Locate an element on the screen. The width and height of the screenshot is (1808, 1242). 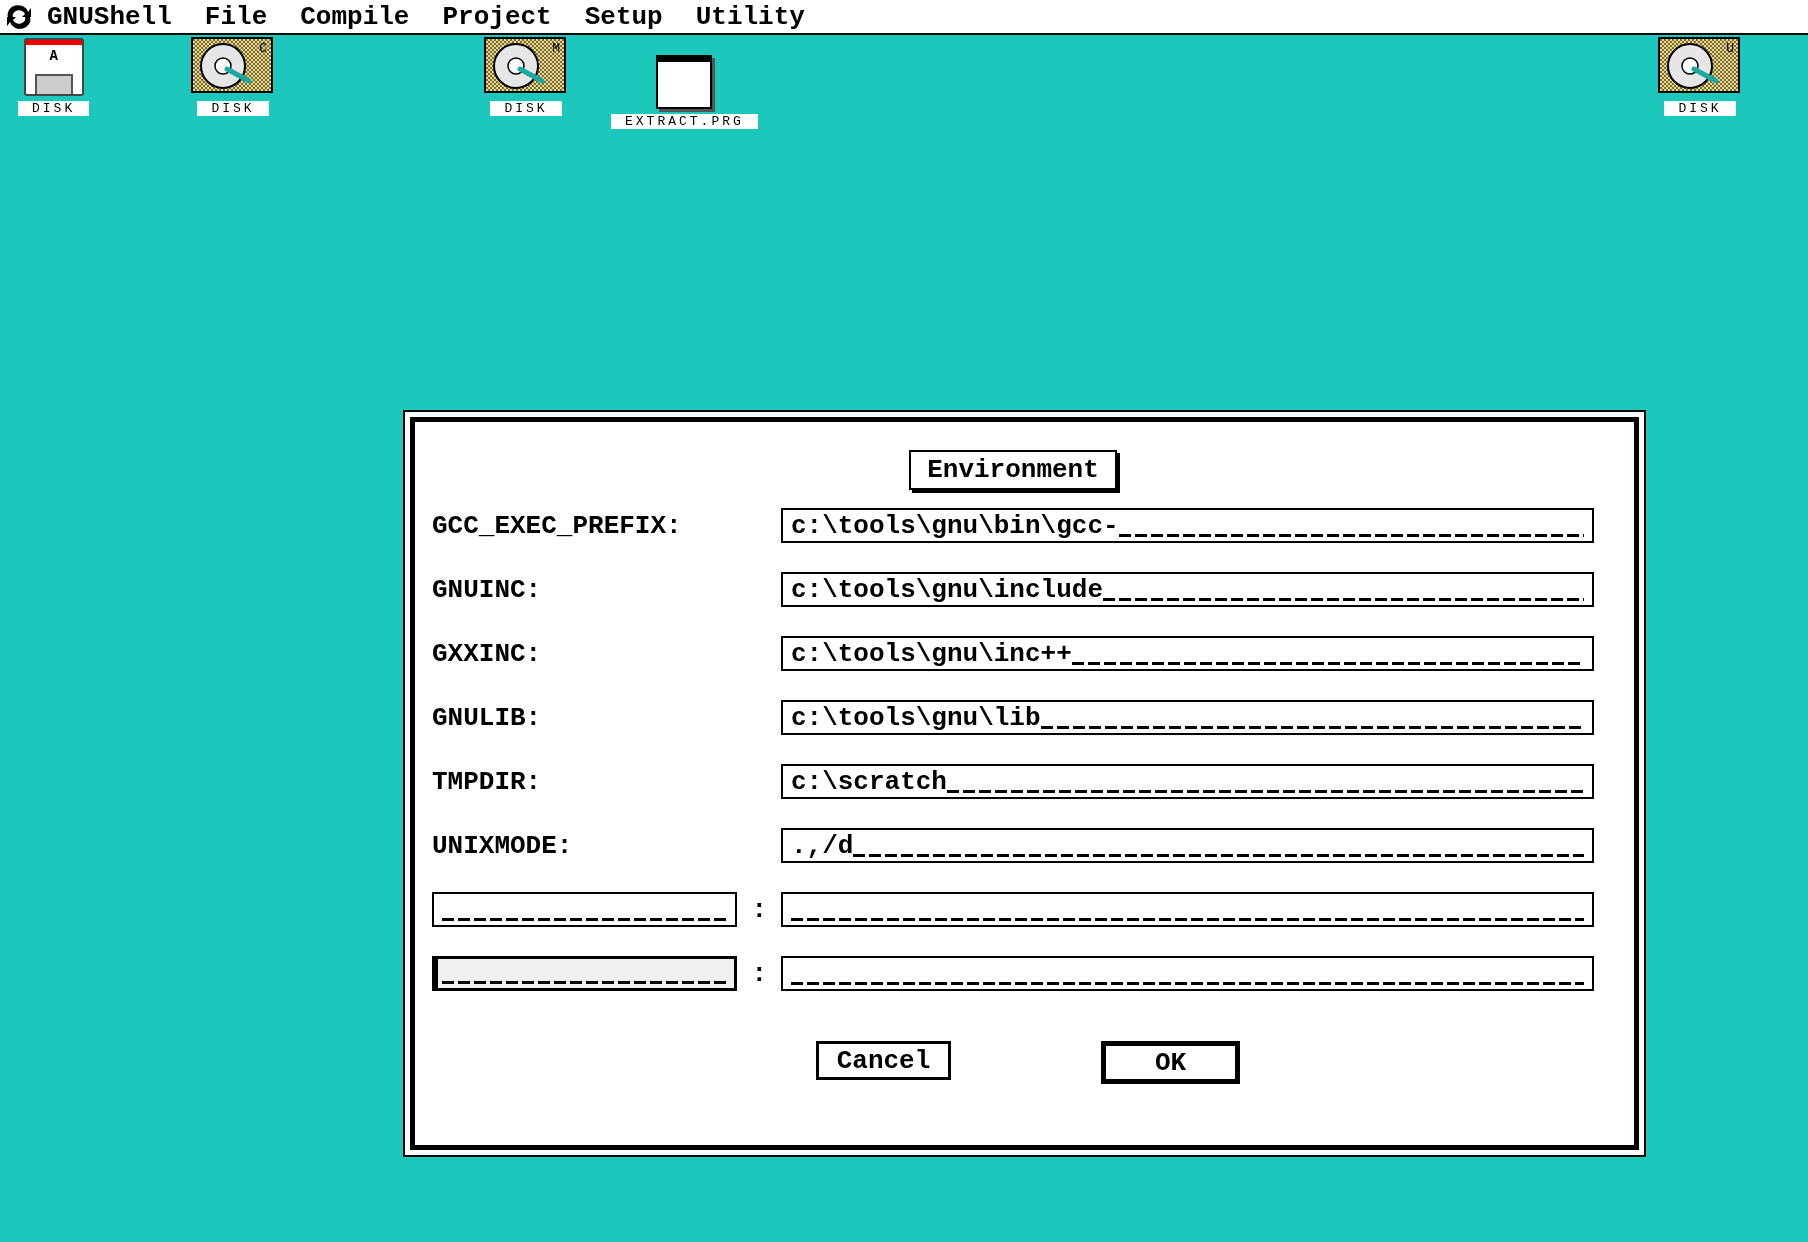
menu-item: GNUShell is located at coordinates (109, 16).